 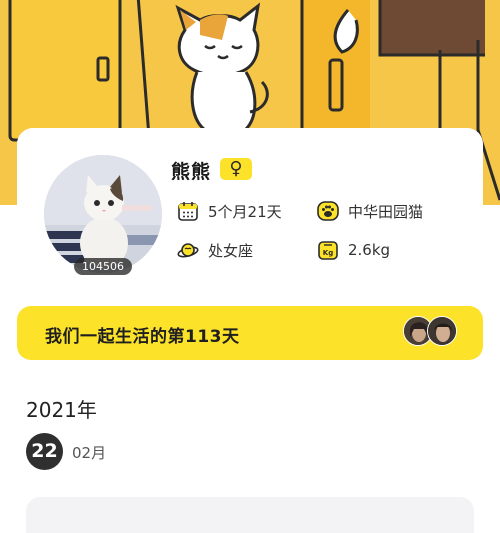 What do you see at coordinates (236, 169) in the screenshot?
I see `female-gender-icon: ♀` at bounding box center [236, 169].